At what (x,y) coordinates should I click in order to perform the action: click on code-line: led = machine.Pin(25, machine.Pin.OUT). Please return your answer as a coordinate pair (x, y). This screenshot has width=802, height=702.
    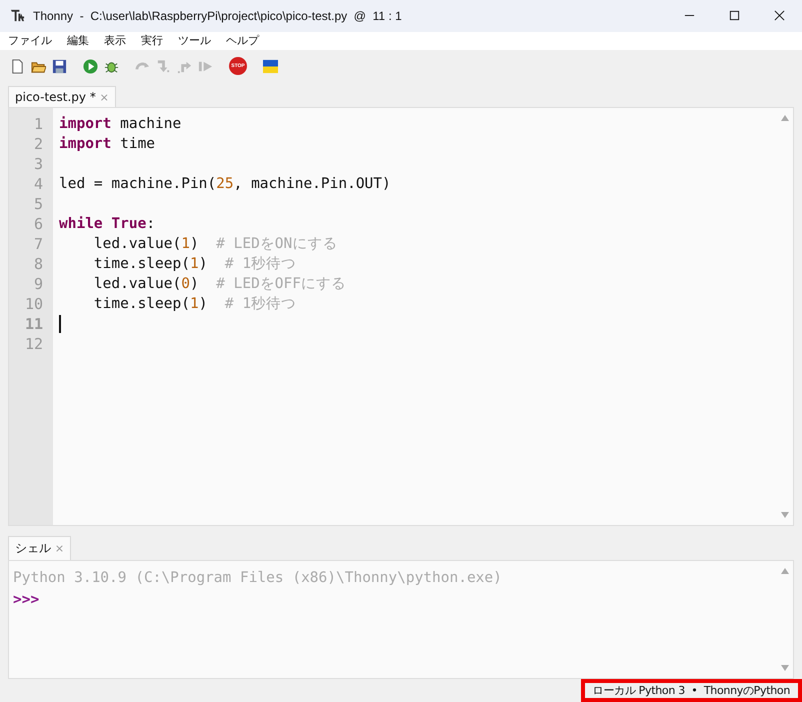
    Looking at the image, I should click on (225, 184).